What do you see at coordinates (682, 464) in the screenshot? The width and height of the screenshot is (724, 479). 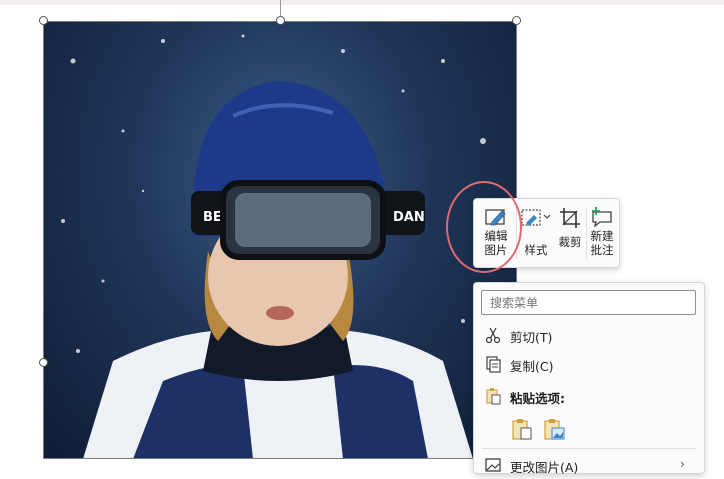 I see `submenu-chevron-icon: ›` at bounding box center [682, 464].